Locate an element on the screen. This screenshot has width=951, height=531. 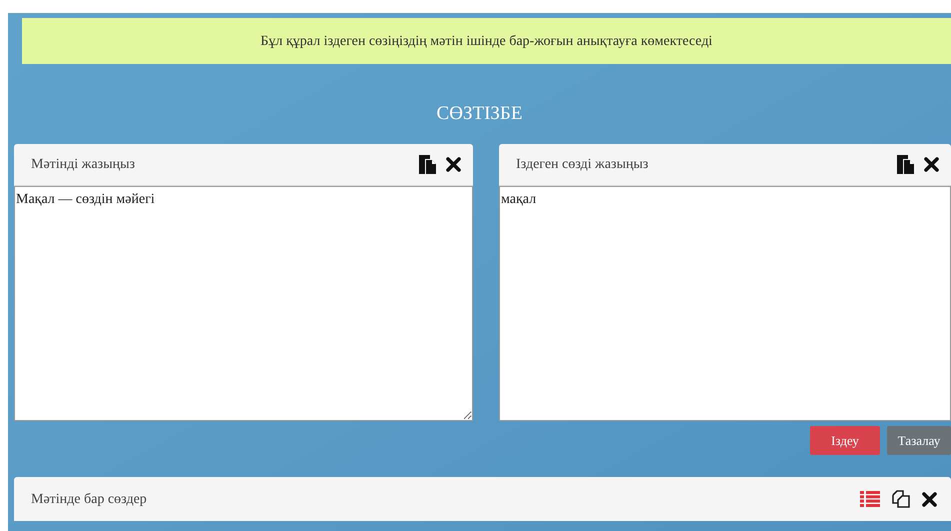
info-banner: Бұл құрал іздеген сөзіңіздің мәтін ішінде бар-жоғын анықтауға көмектеседі is located at coordinates (486, 41).